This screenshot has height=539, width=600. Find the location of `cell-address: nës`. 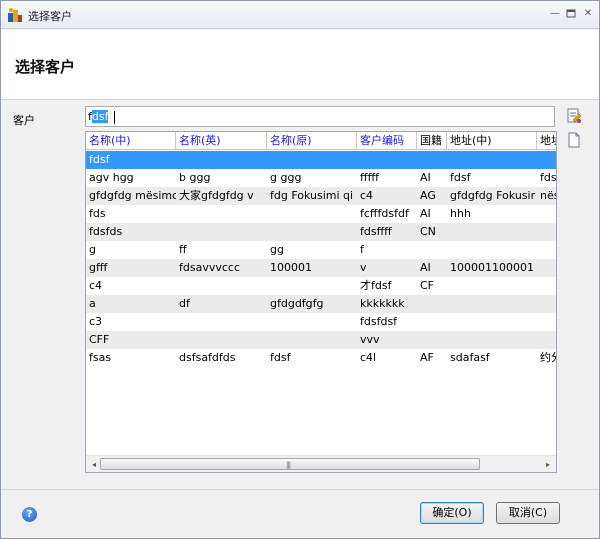

cell-address: nës is located at coordinates (547, 196).